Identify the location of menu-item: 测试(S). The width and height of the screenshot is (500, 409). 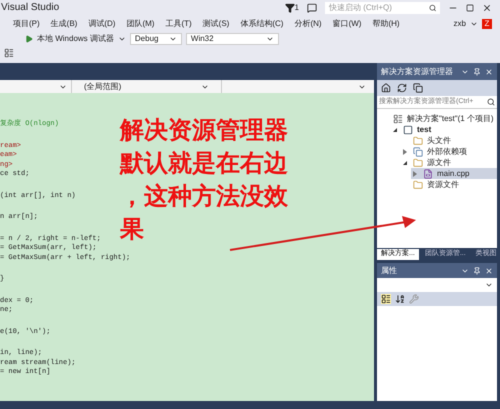
(216, 24).